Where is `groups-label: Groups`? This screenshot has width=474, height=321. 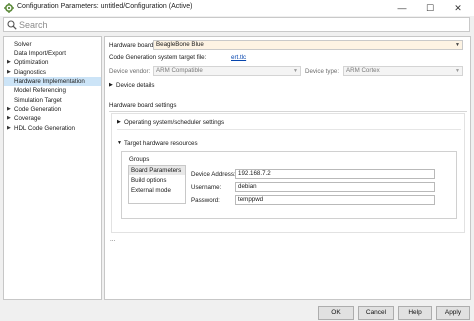 groups-label: Groups is located at coordinates (139, 159).